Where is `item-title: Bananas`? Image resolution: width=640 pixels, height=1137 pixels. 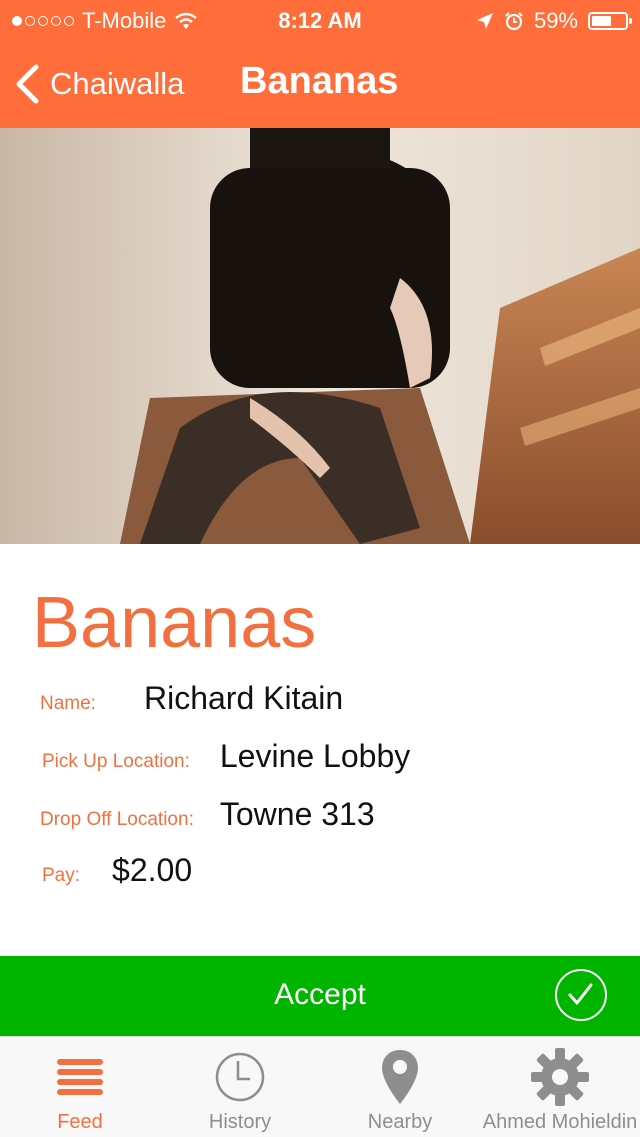
item-title: Bananas is located at coordinates (174, 623).